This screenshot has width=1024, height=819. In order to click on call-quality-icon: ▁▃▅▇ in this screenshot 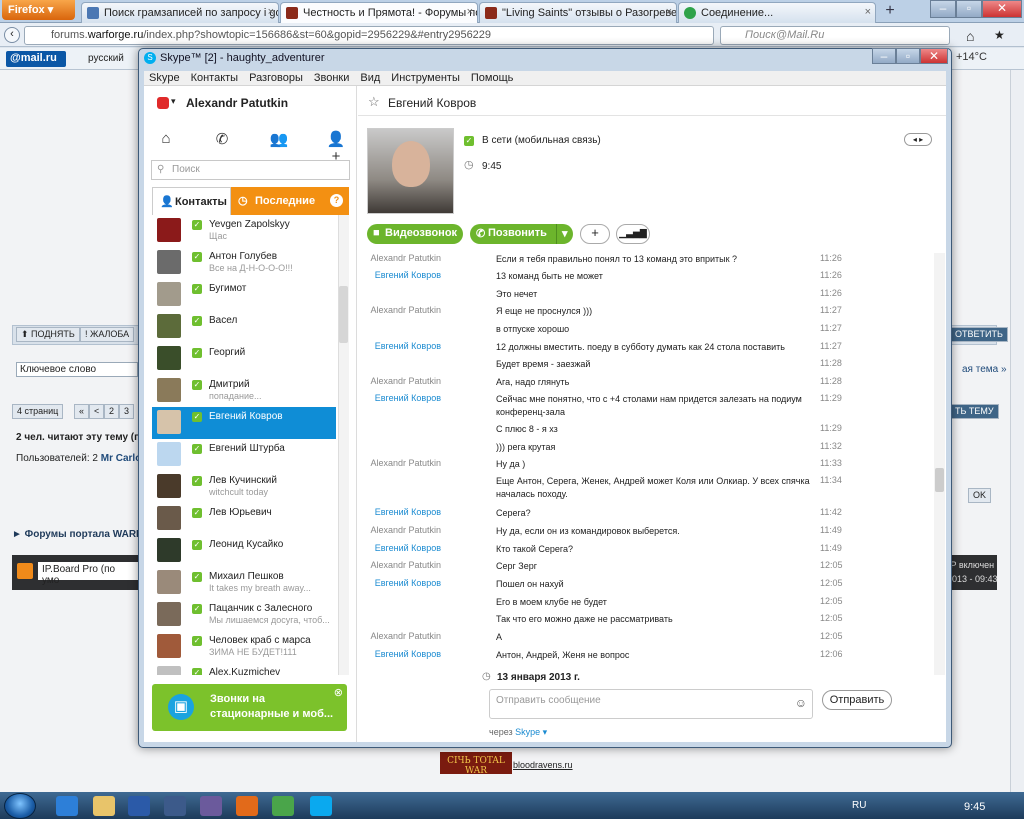, I will do `click(633, 234)`.